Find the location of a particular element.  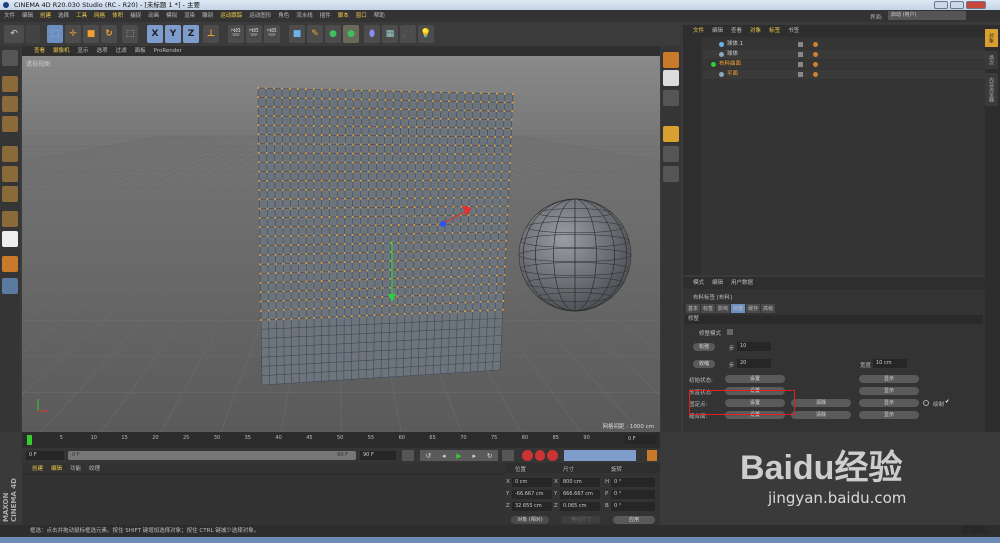

attribute-tab: 高级 is located at coordinates (768, 308).